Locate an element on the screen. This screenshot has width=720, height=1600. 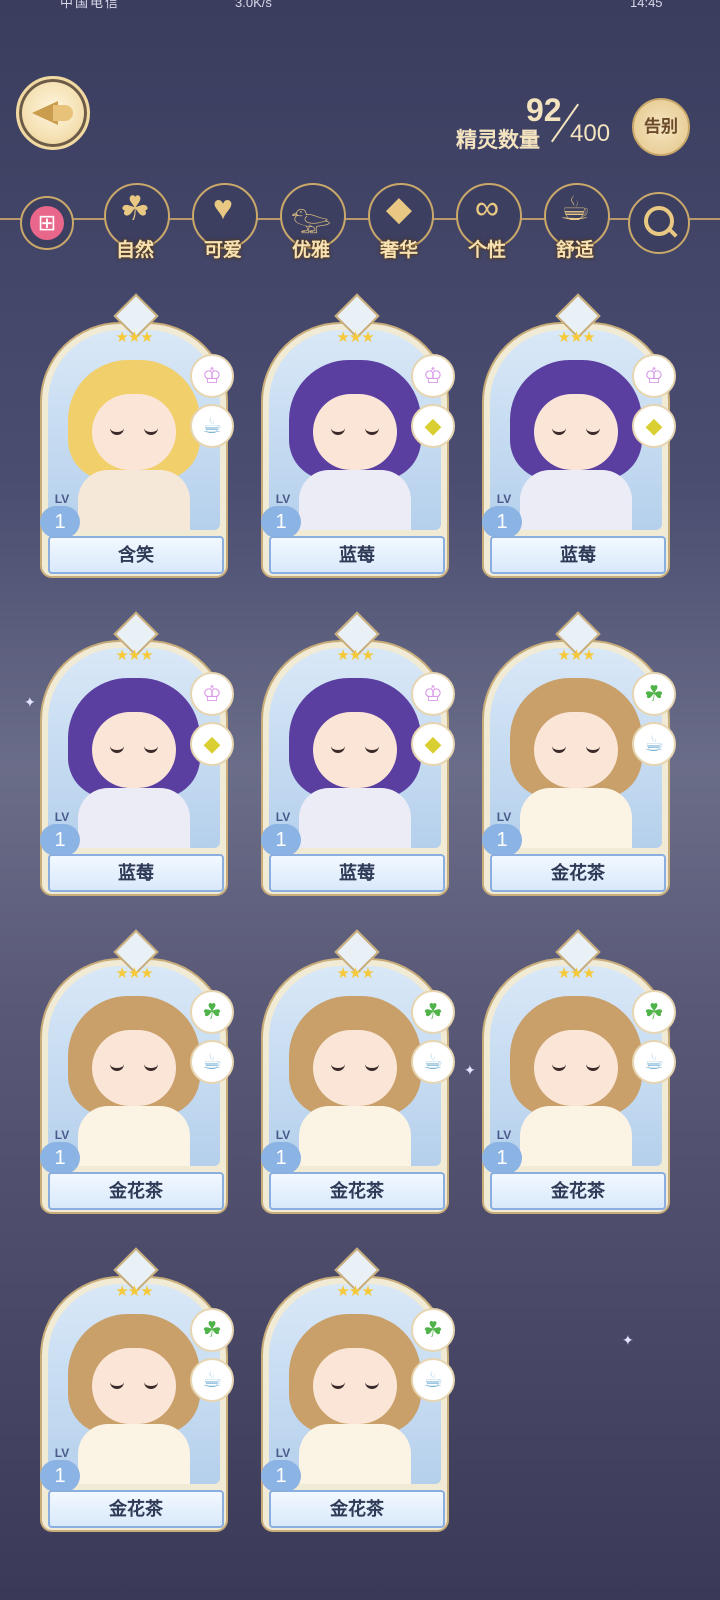
filter-teacup: ☕ 舒适 is located at coordinates (575, 222).